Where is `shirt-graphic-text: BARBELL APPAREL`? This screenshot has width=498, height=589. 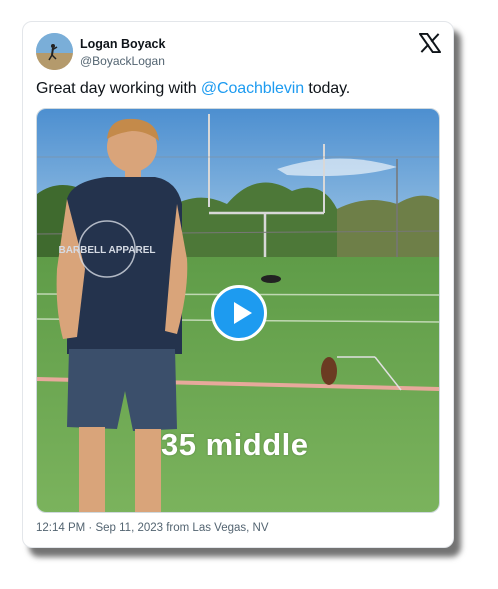
shirt-graphic-text: BARBELL APPAREL is located at coordinates (106, 250).